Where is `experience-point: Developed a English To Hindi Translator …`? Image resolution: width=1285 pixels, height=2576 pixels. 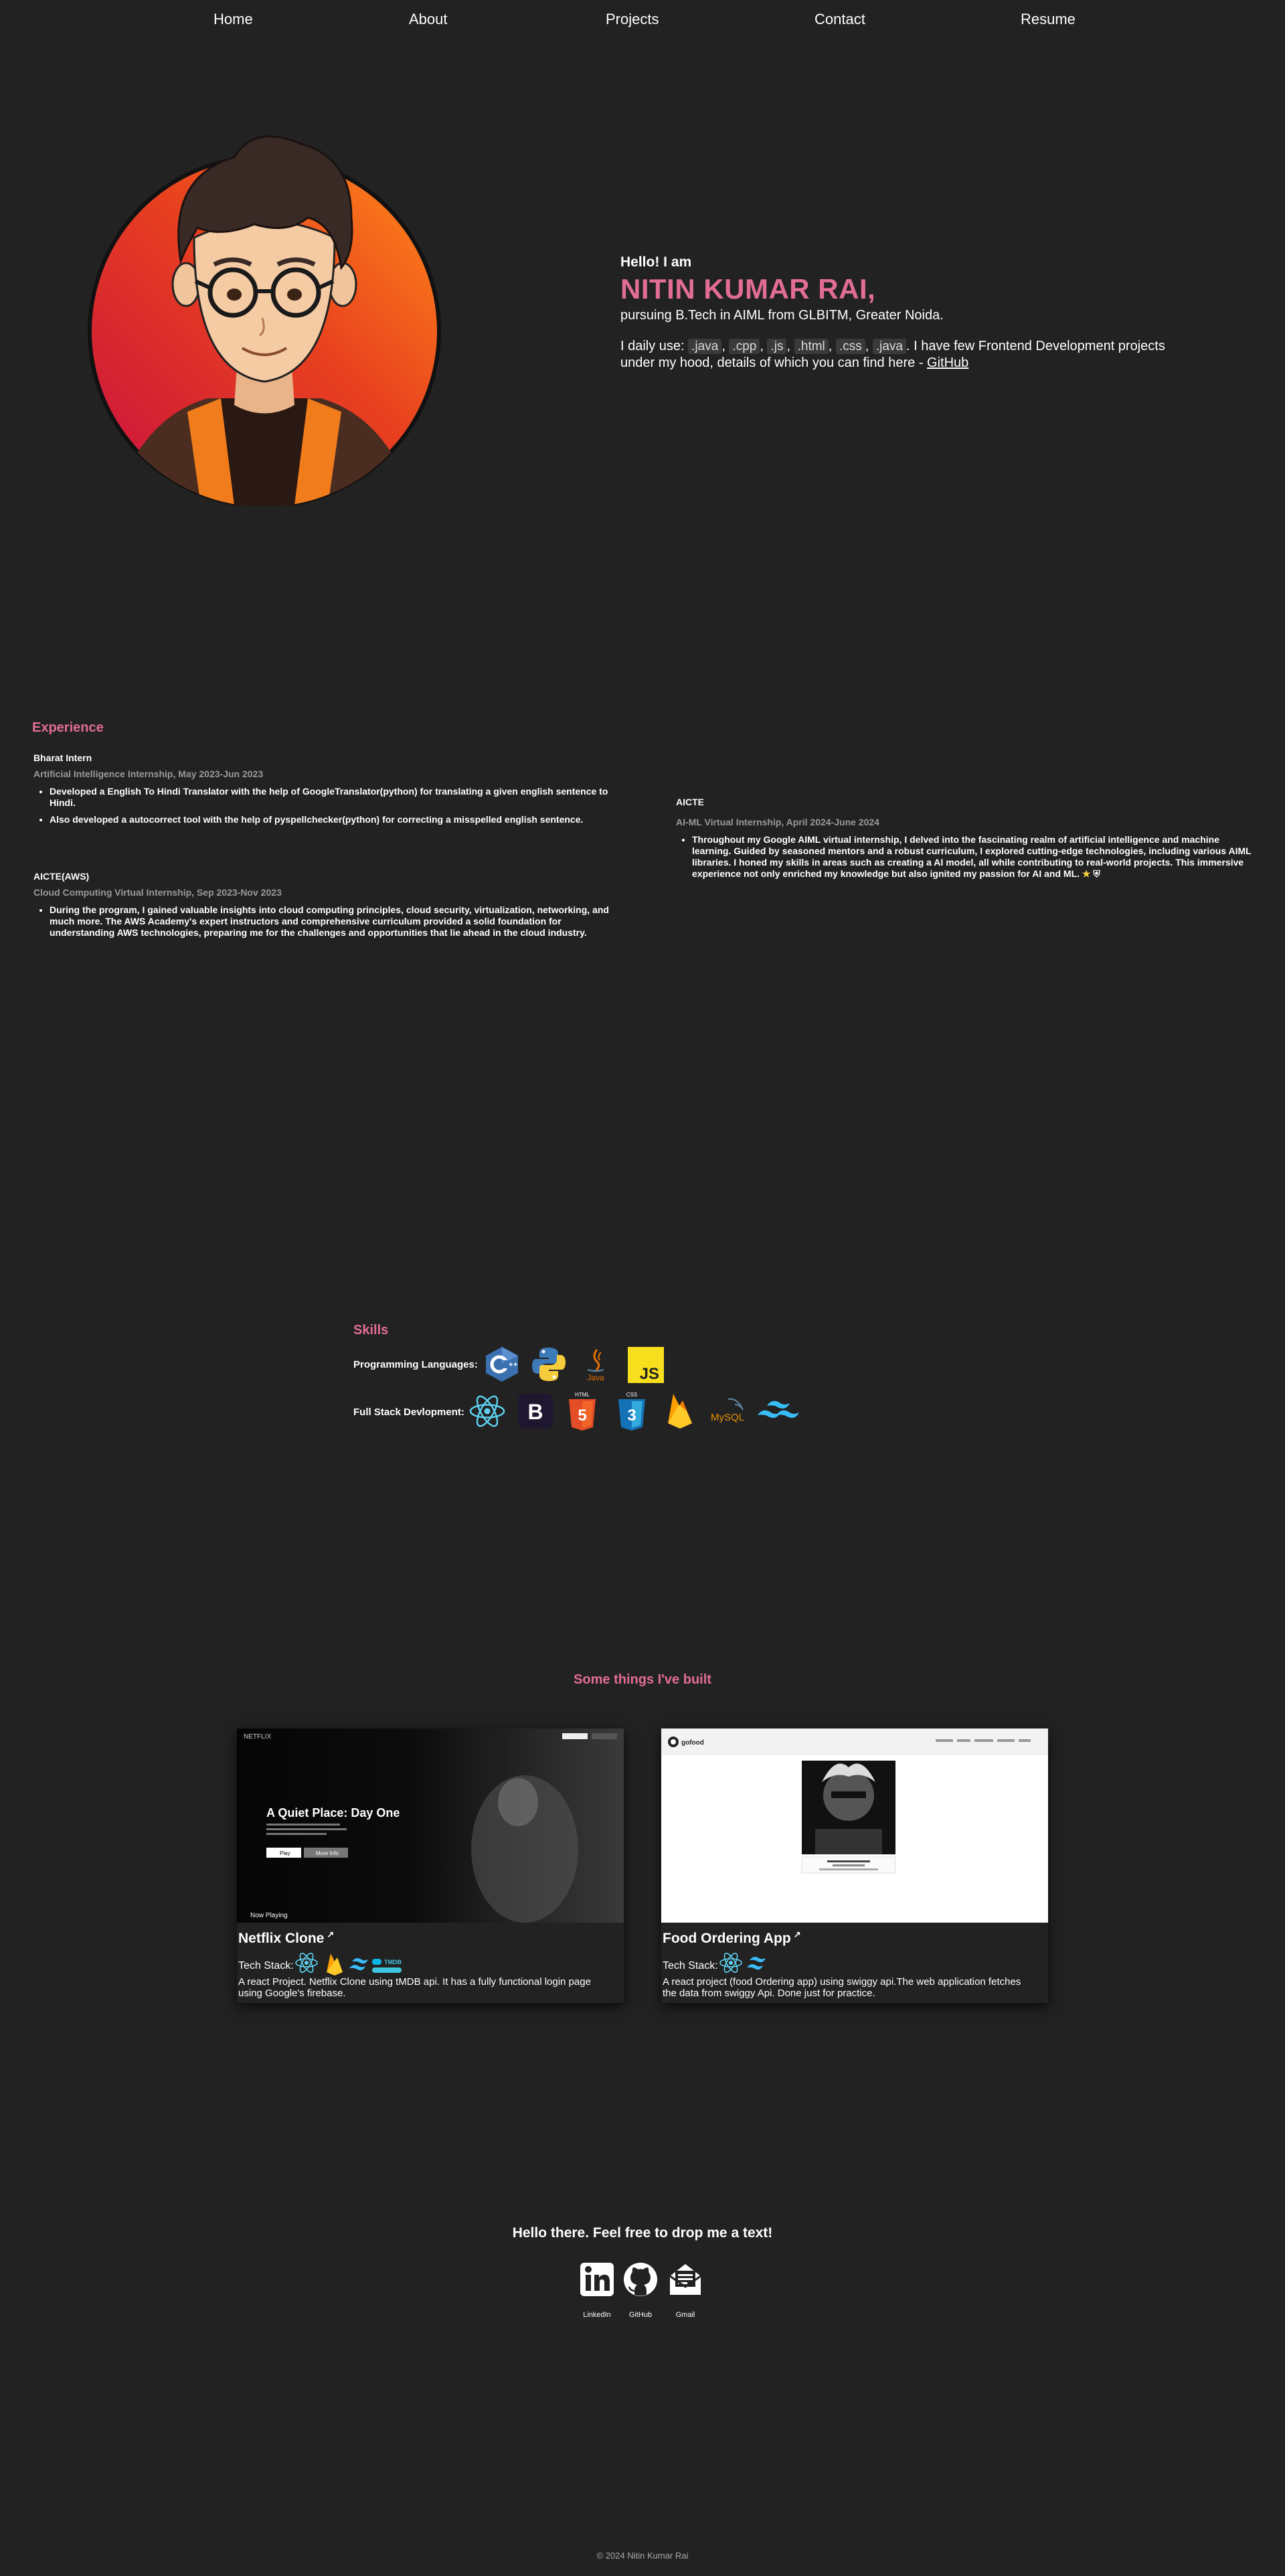
experience-point: Developed a English To Hindi Translator … is located at coordinates (329, 798).